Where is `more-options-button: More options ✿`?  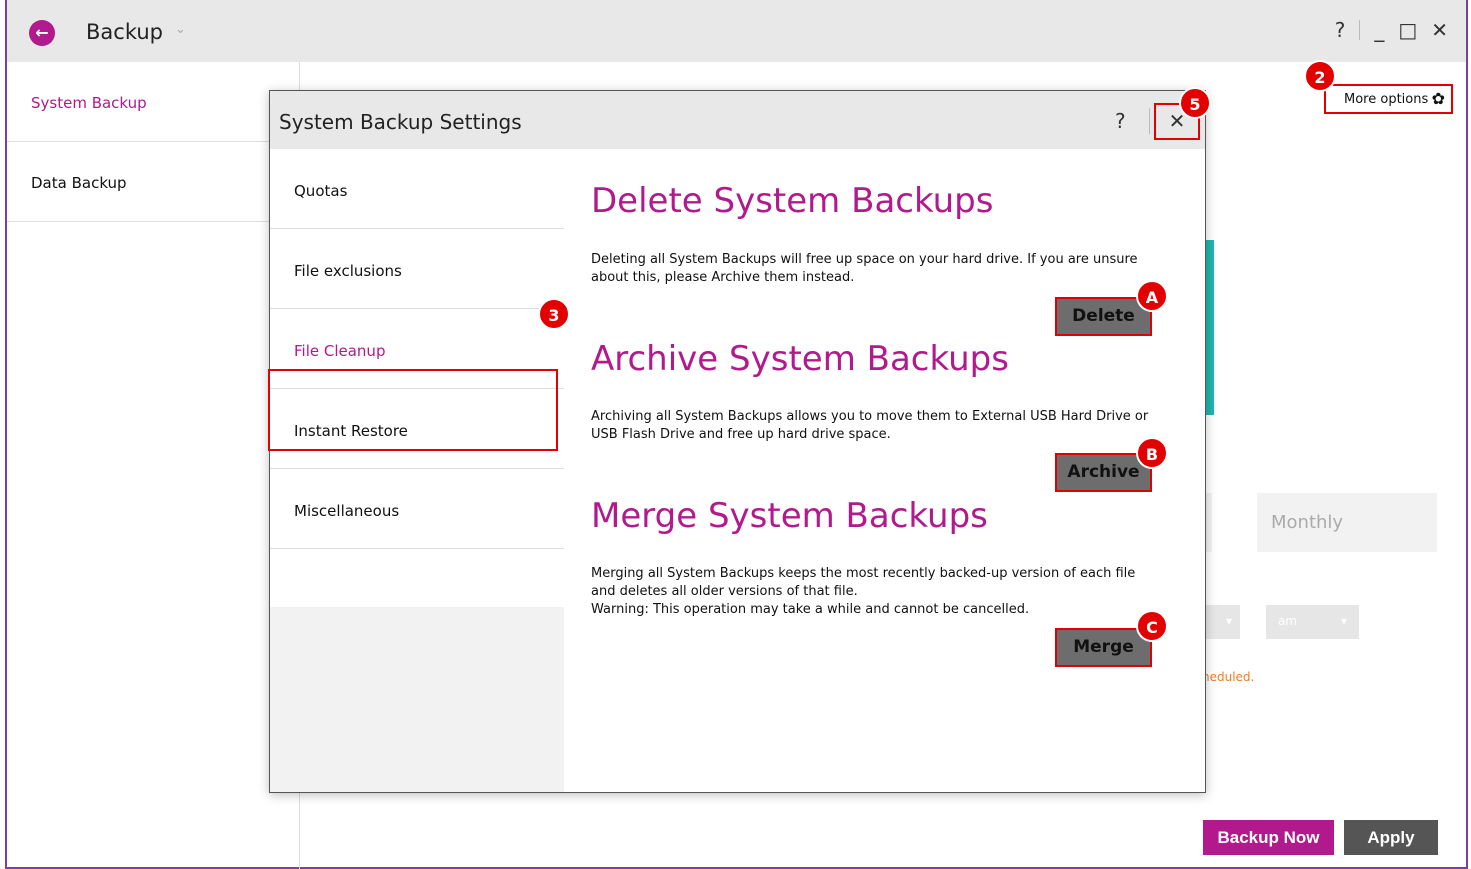
more-options-button: More options ✿ is located at coordinates (1388, 99).